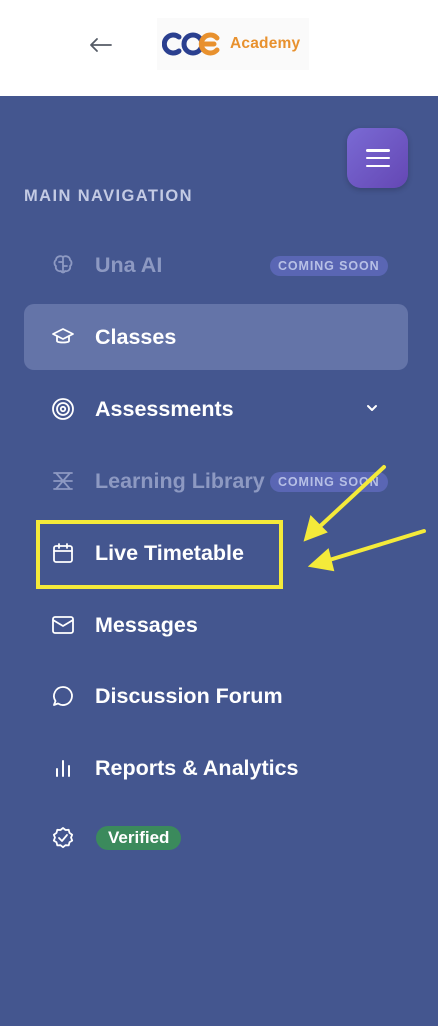 The width and height of the screenshot is (438, 1026). What do you see at coordinates (63, 409) in the screenshot?
I see `target-icon` at bounding box center [63, 409].